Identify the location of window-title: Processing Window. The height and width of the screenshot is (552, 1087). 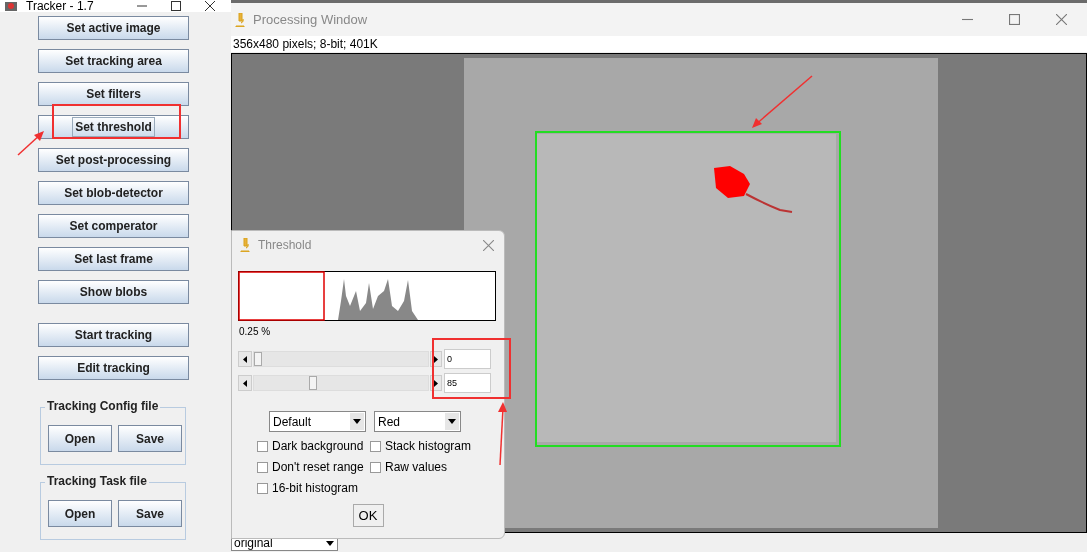
(310, 19).